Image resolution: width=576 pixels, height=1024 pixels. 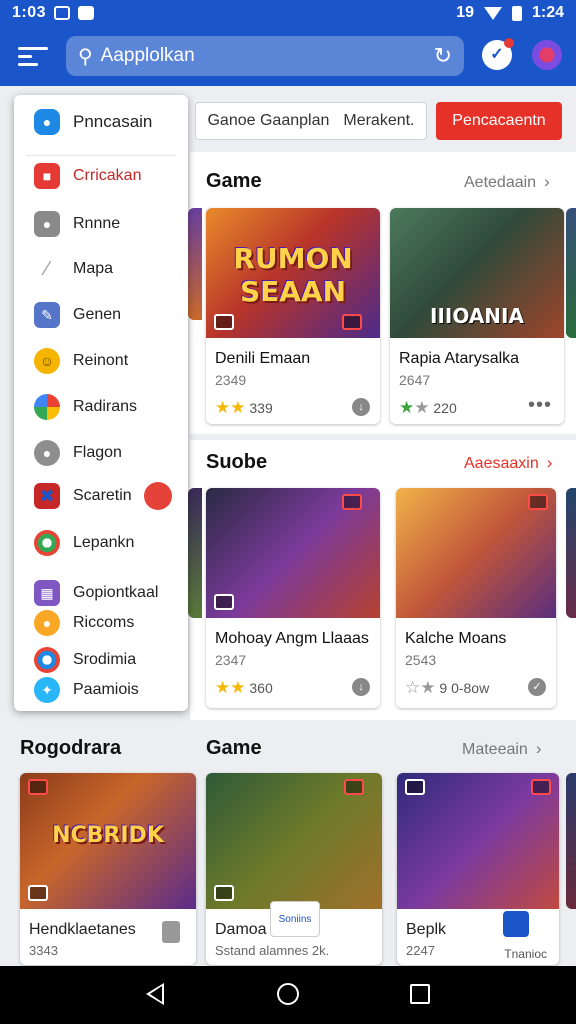 I want to click on drawer-item-label: Paamiois, so click(x=106, y=689).